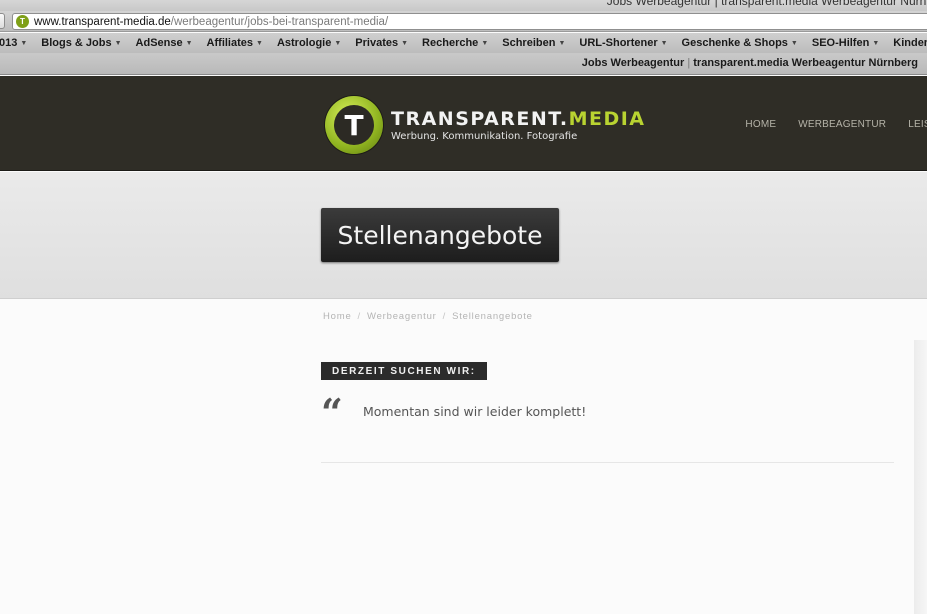  I want to click on logo-letter: T, so click(354, 125).